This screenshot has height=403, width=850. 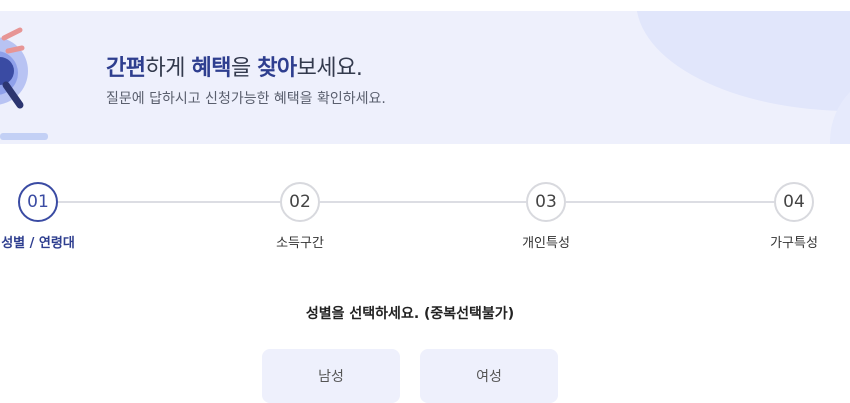 I want to click on step-number: 02, so click(x=300, y=202).